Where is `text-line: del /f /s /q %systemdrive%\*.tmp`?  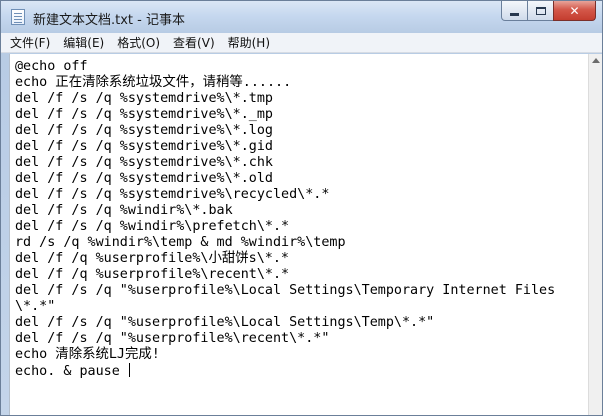 text-line: del /f /s /q %systemdrive%\*.tmp is located at coordinates (144, 98).